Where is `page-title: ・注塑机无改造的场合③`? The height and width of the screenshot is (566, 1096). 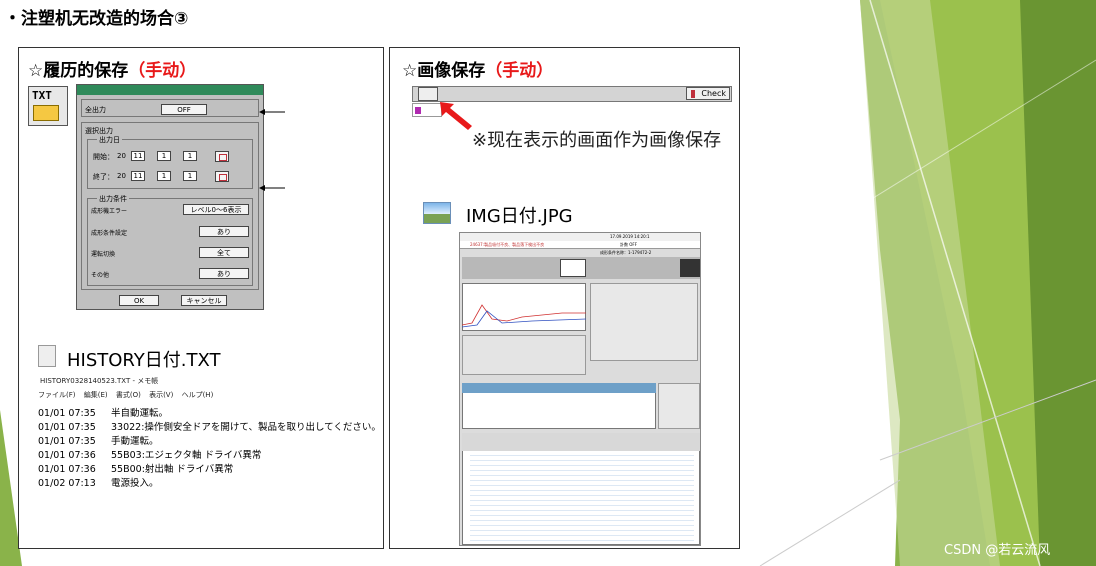
page-title: ・注塑机无改造的场合③ is located at coordinates (96, 19).